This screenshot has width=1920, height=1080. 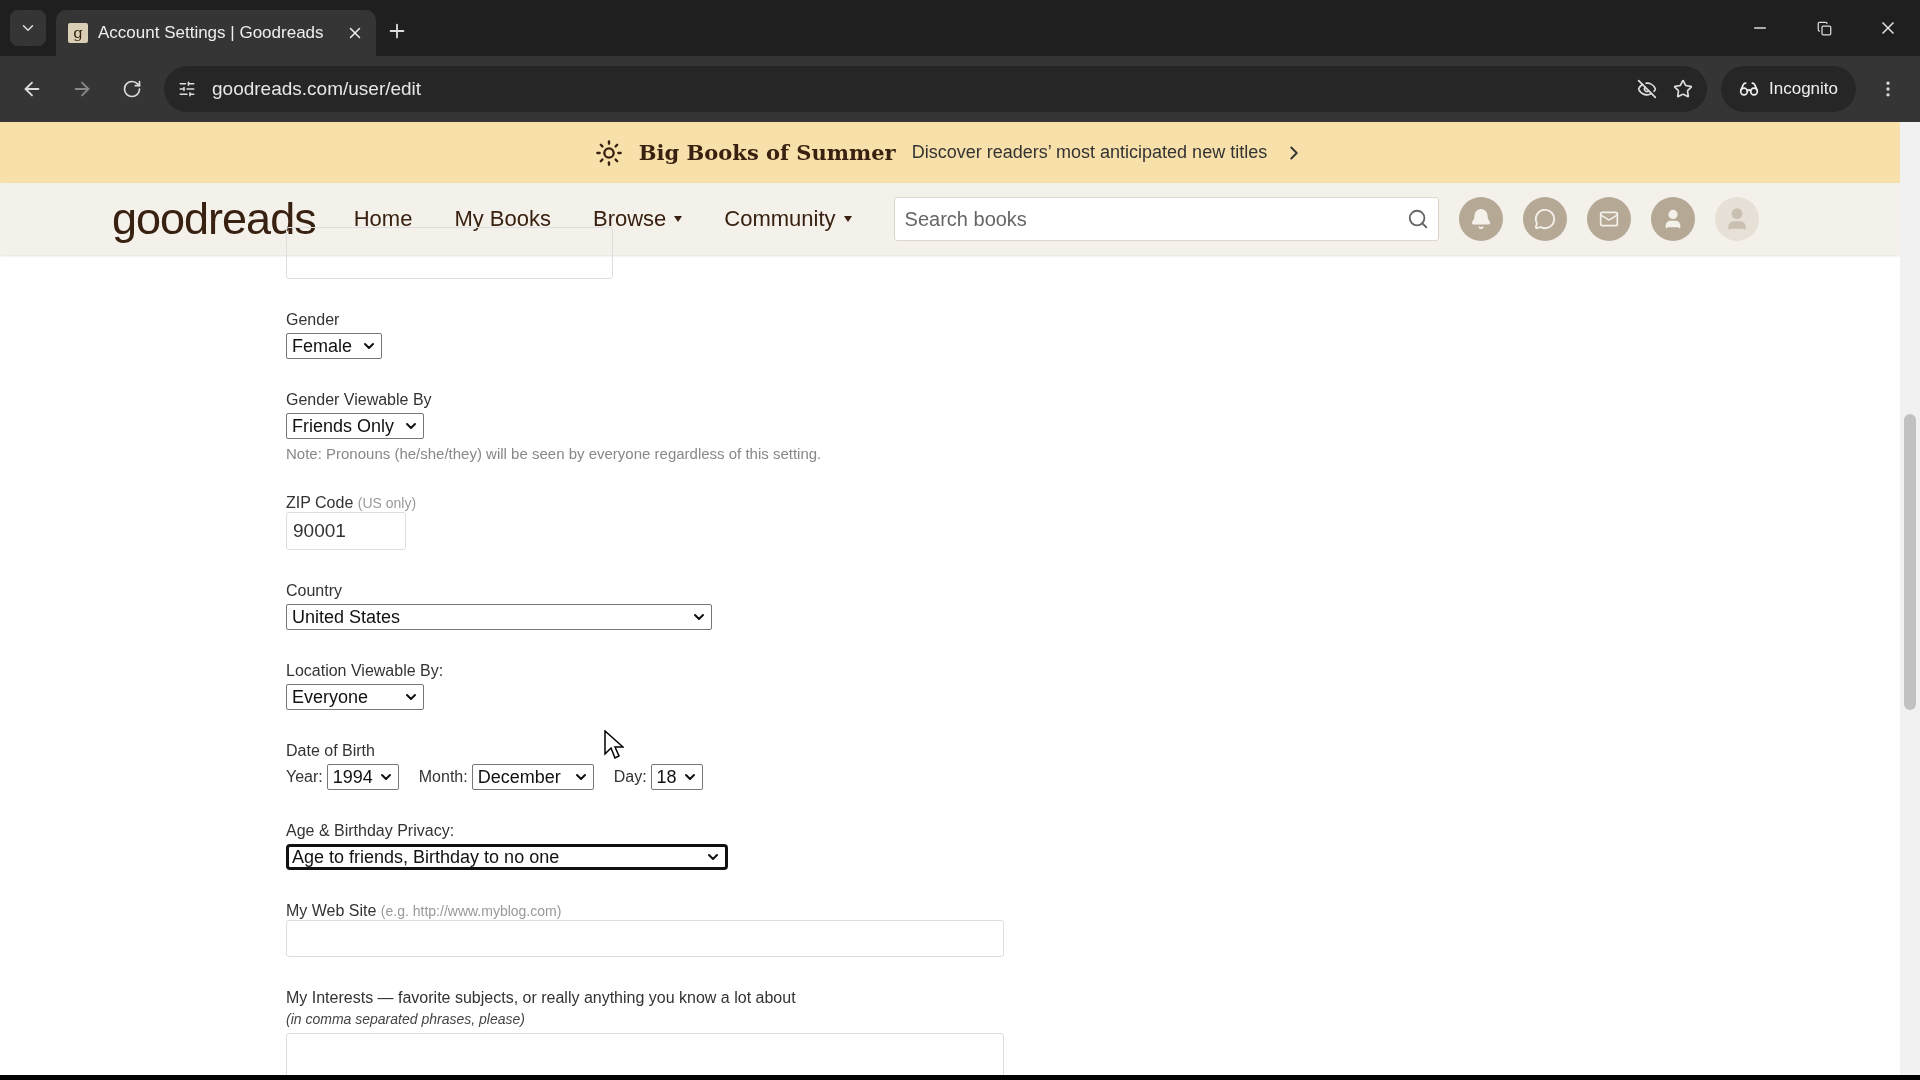 What do you see at coordinates (1749, 89) in the screenshot?
I see `glasses-icon` at bounding box center [1749, 89].